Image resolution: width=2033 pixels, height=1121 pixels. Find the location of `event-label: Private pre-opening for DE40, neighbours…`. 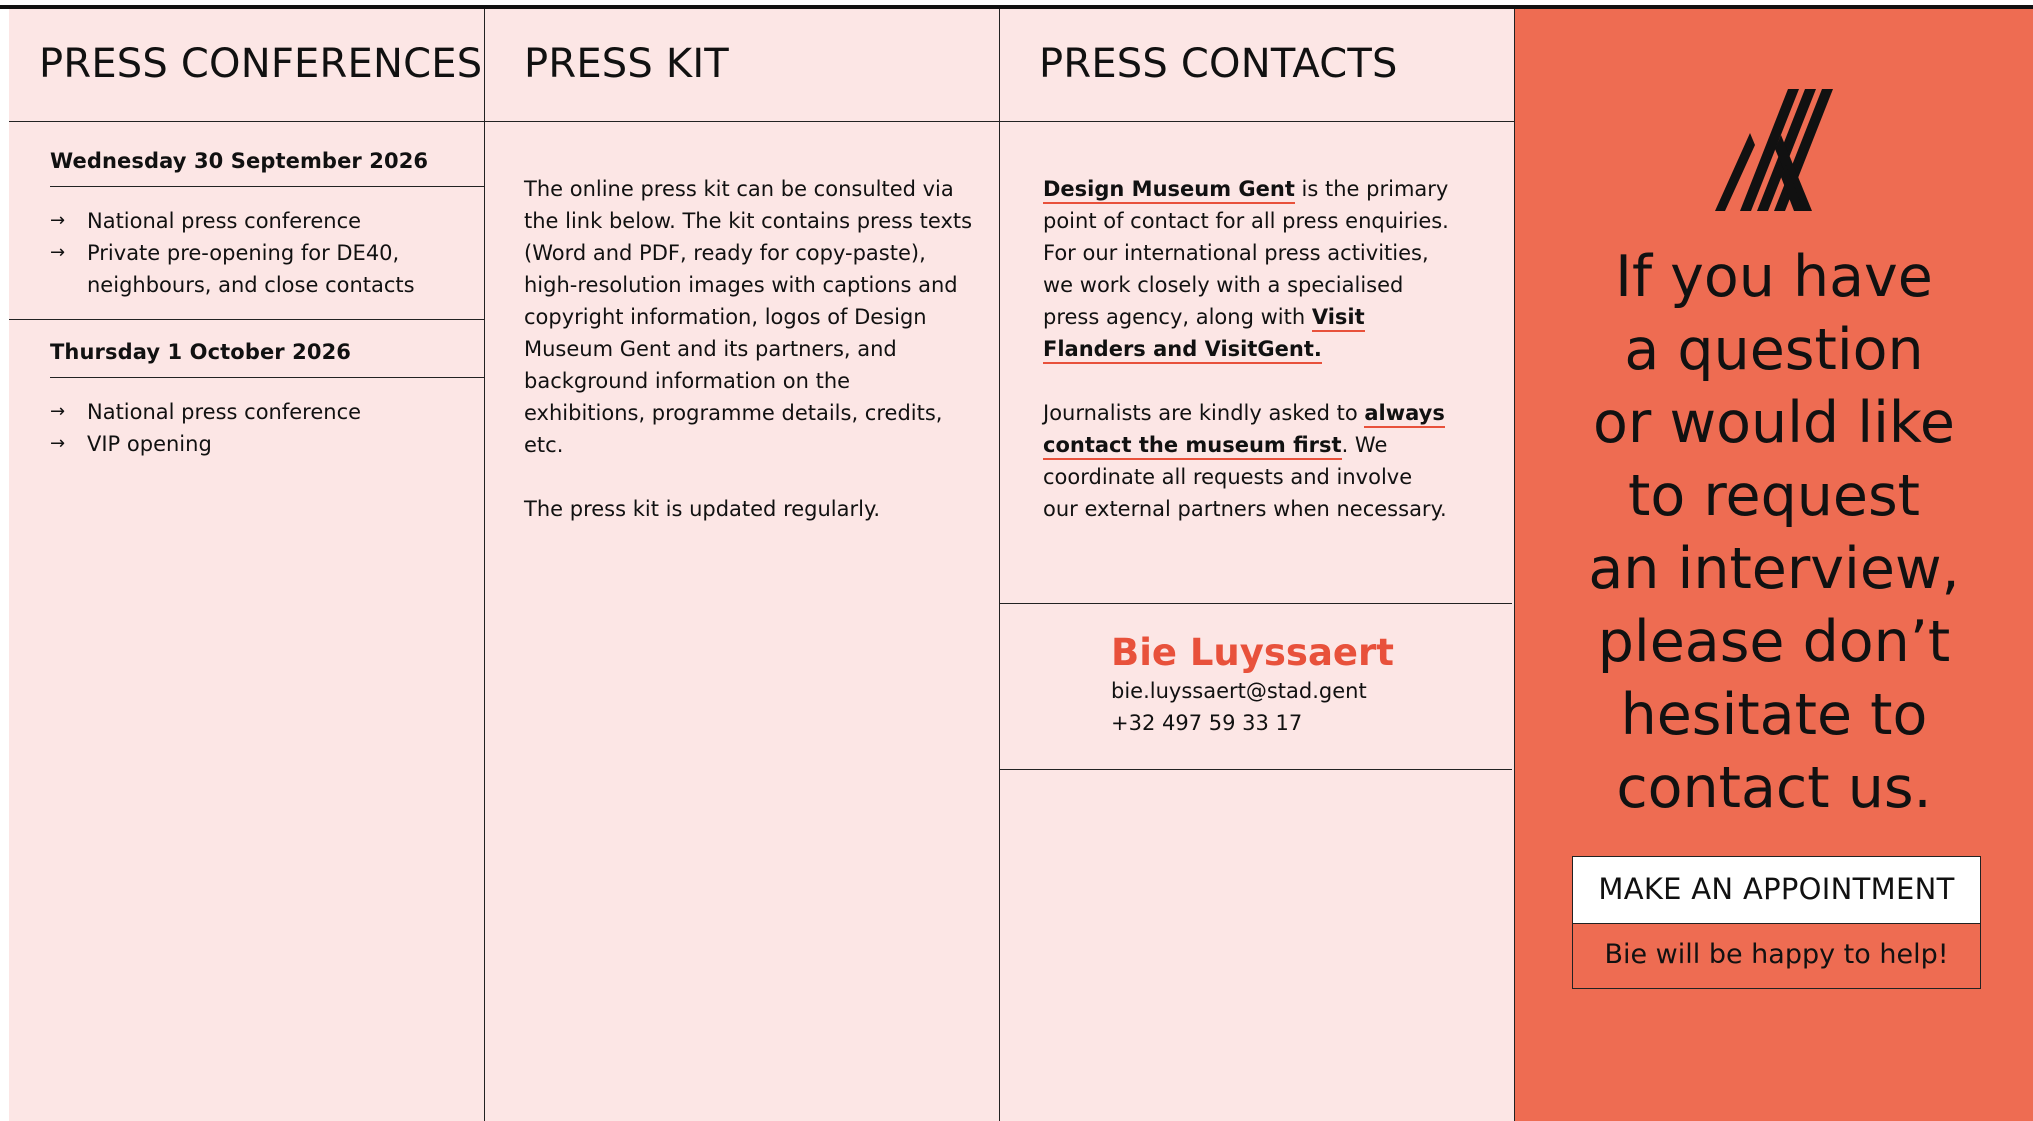

event-label: Private pre-opening for DE40, neighbours… is located at coordinates (251, 269).